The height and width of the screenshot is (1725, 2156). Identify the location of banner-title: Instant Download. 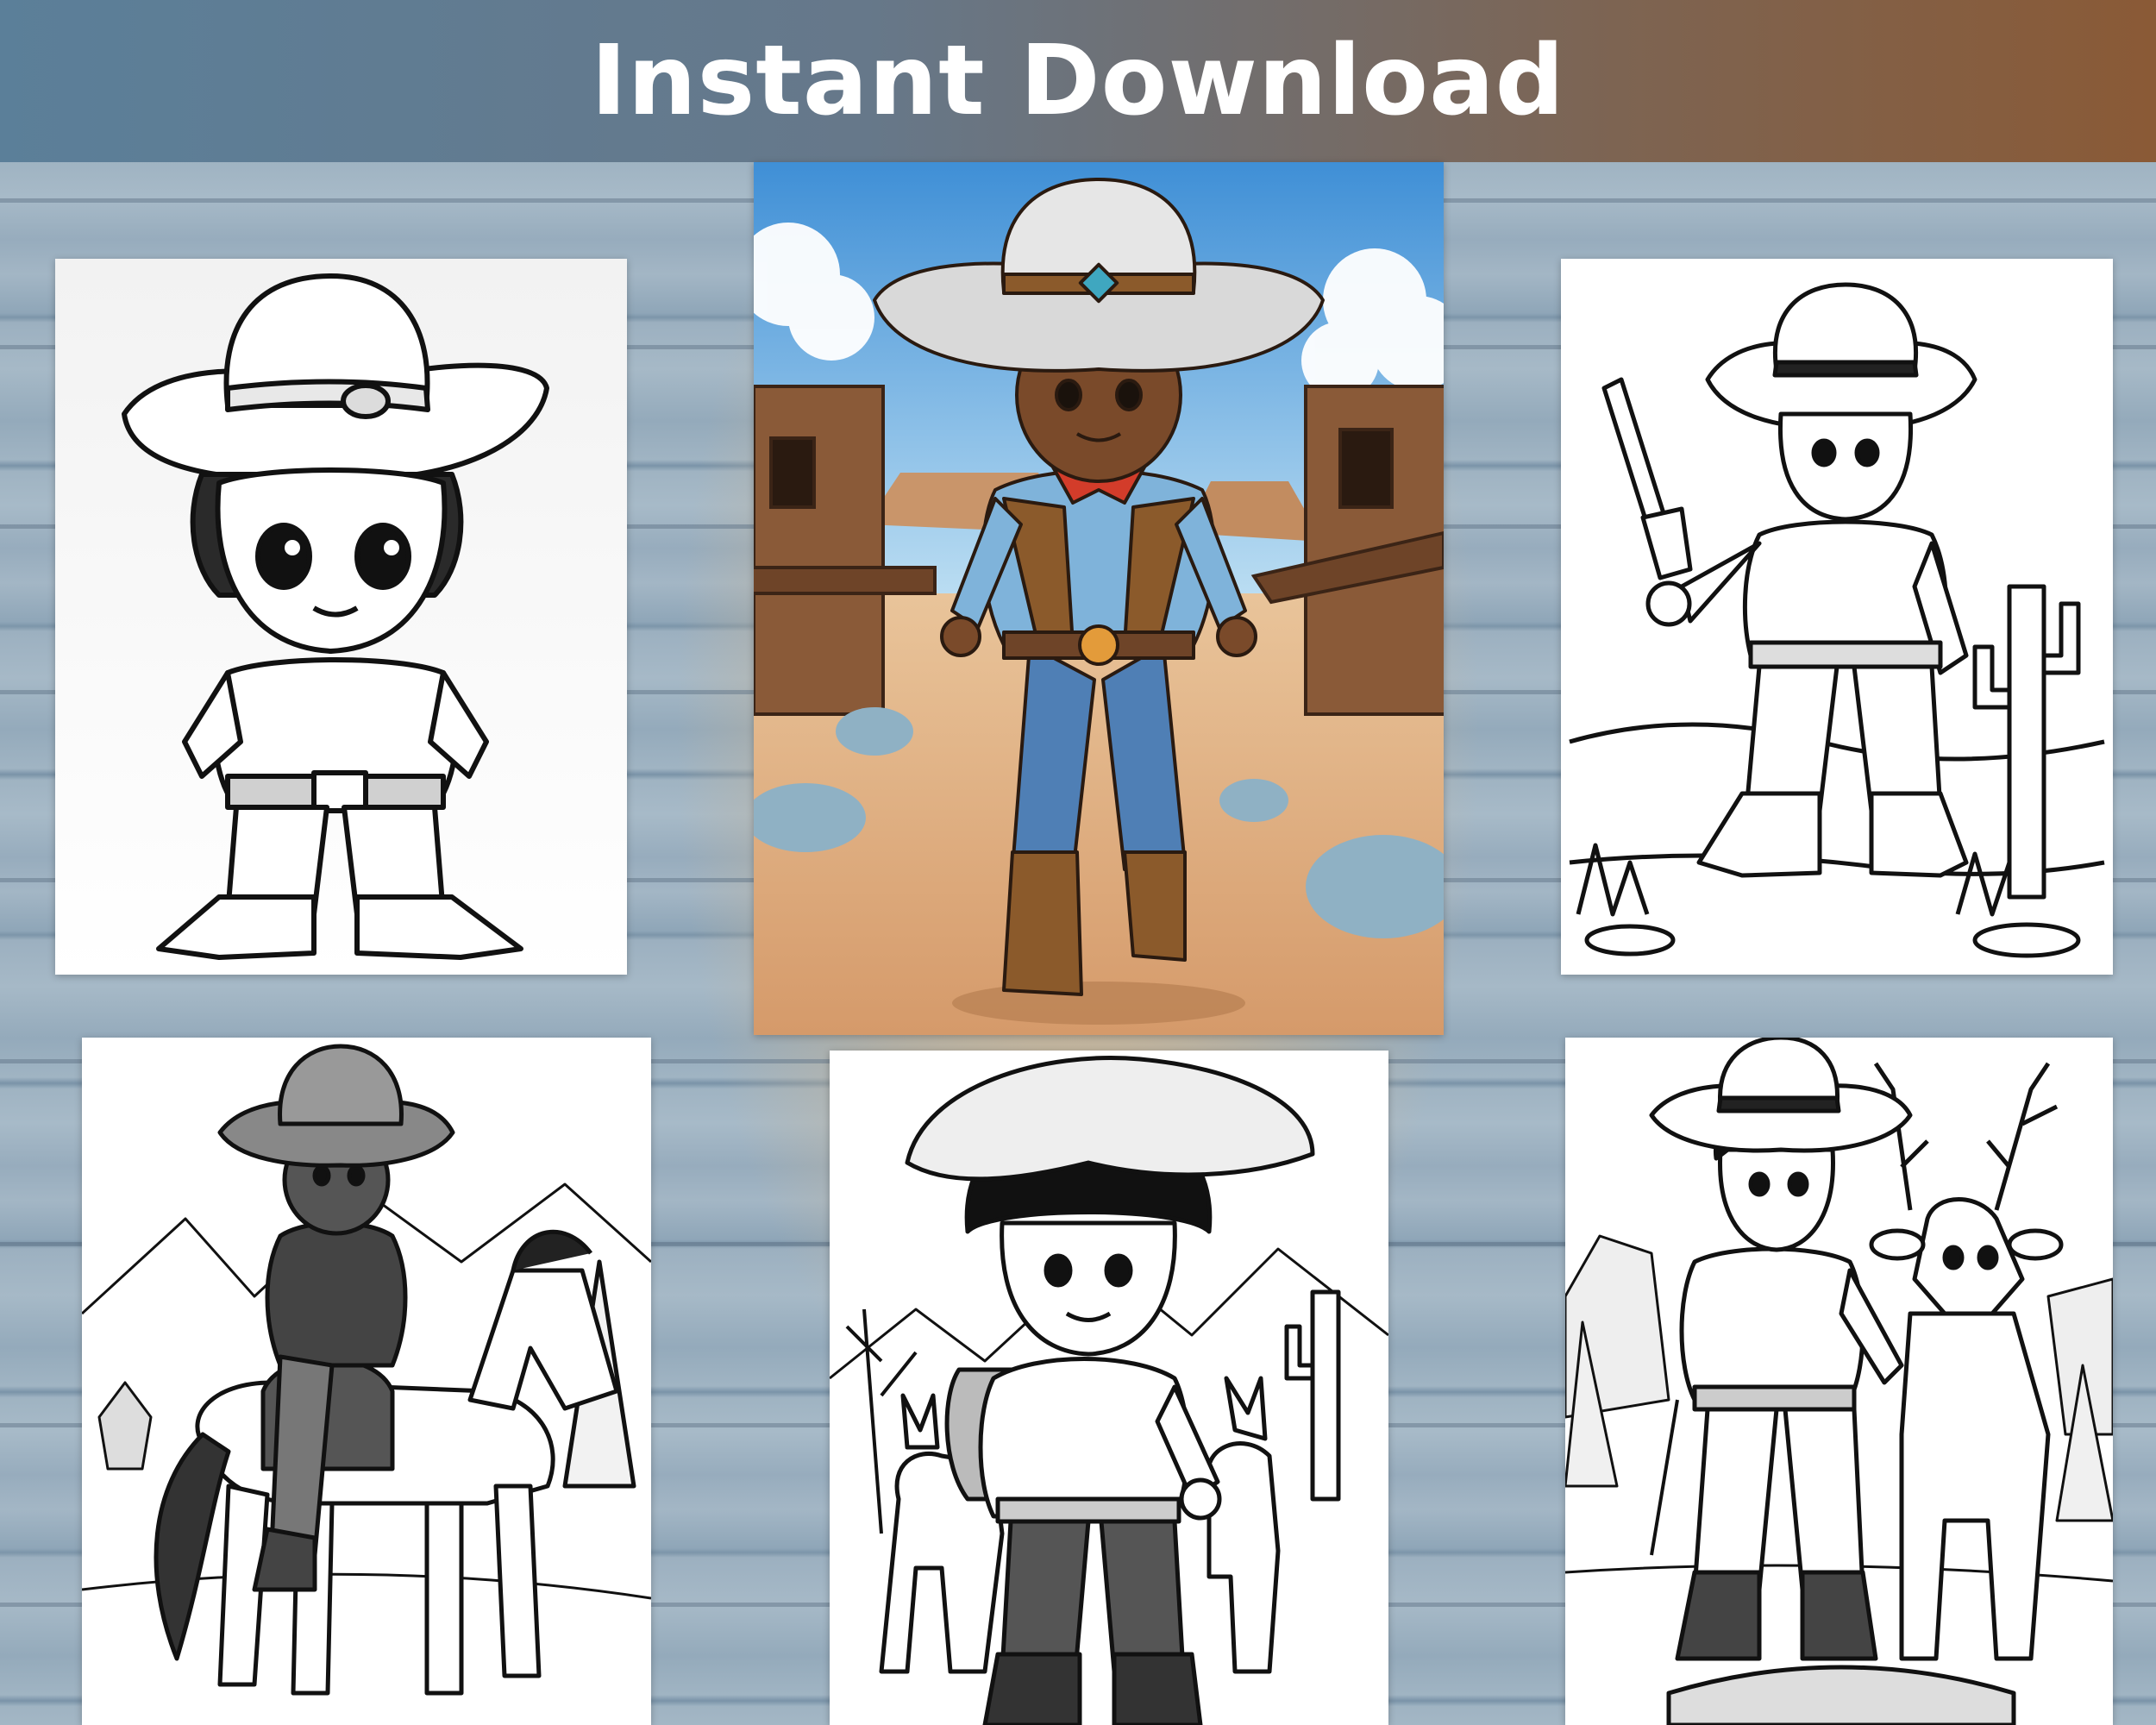
(1078, 81).